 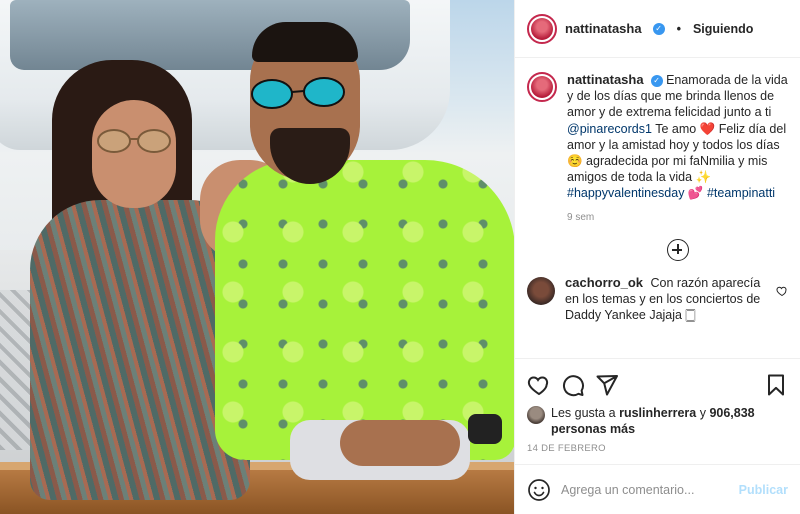 What do you see at coordinates (723, 29) in the screenshot?
I see `following-button: Siguiendo` at bounding box center [723, 29].